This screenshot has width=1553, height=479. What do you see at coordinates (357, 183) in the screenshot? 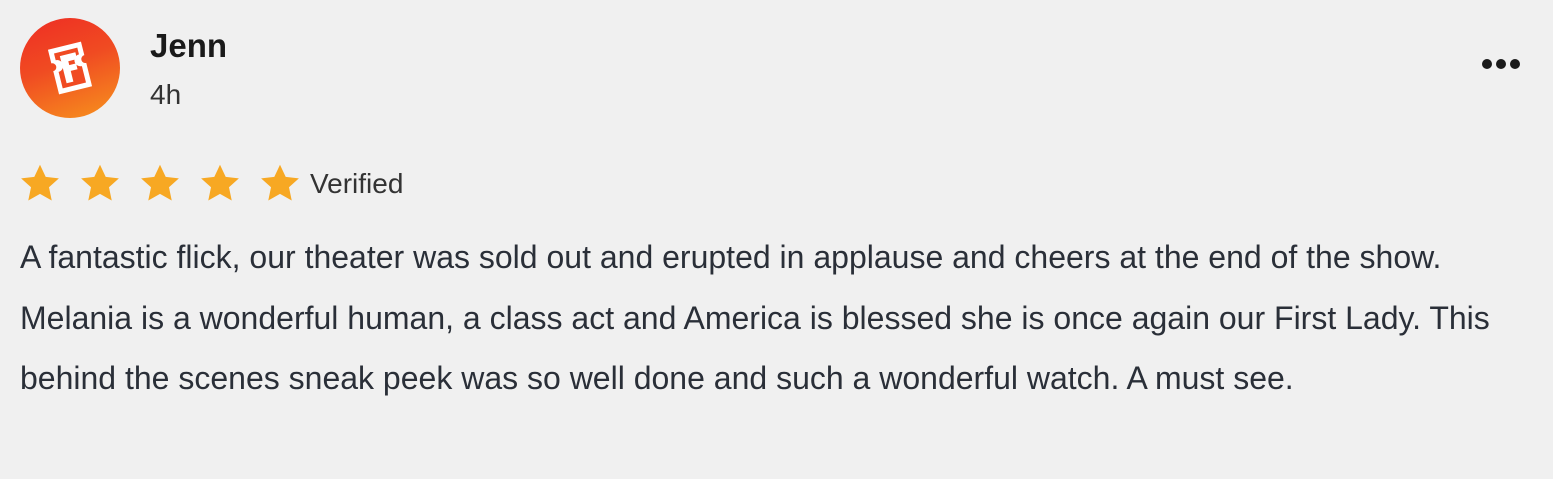
I see `verified-badge: Verified` at bounding box center [357, 183].